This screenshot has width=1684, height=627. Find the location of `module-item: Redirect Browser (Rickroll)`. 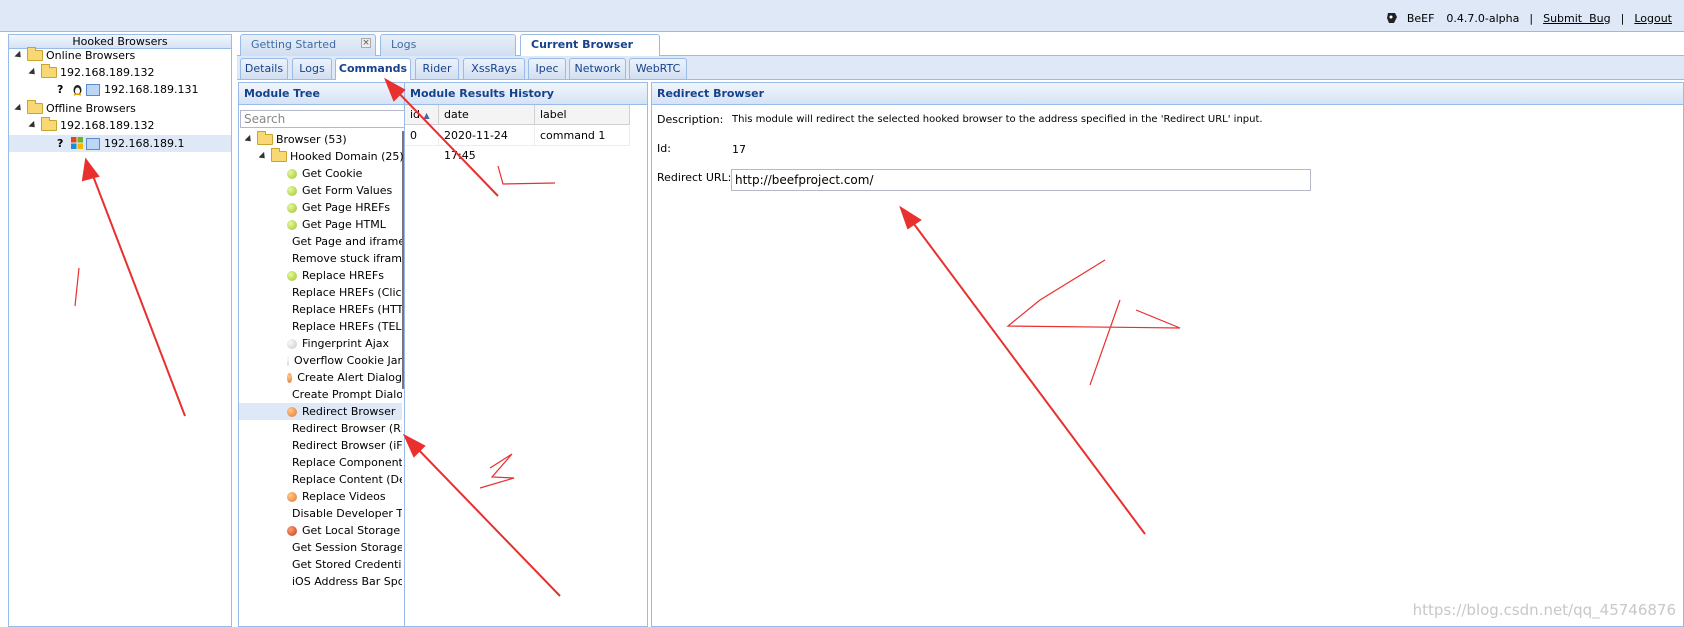

module-item: Redirect Browser (Rickroll) is located at coordinates (320, 428).